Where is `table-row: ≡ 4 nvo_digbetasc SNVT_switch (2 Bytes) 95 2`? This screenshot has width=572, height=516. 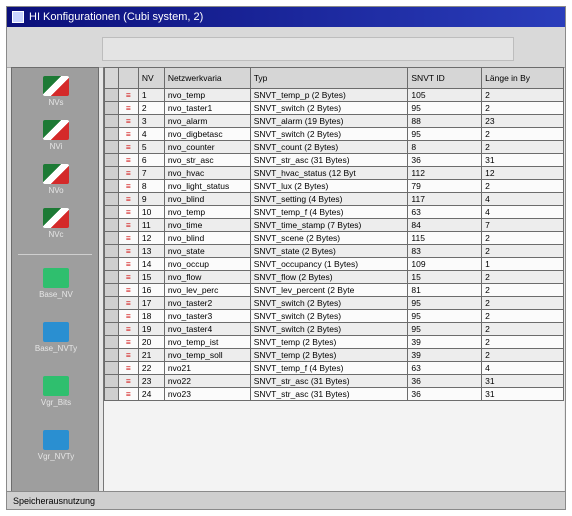 table-row: ≡ 4 nvo_digbetasc SNVT_switch (2 Bytes) 95 2 is located at coordinates (334, 134).